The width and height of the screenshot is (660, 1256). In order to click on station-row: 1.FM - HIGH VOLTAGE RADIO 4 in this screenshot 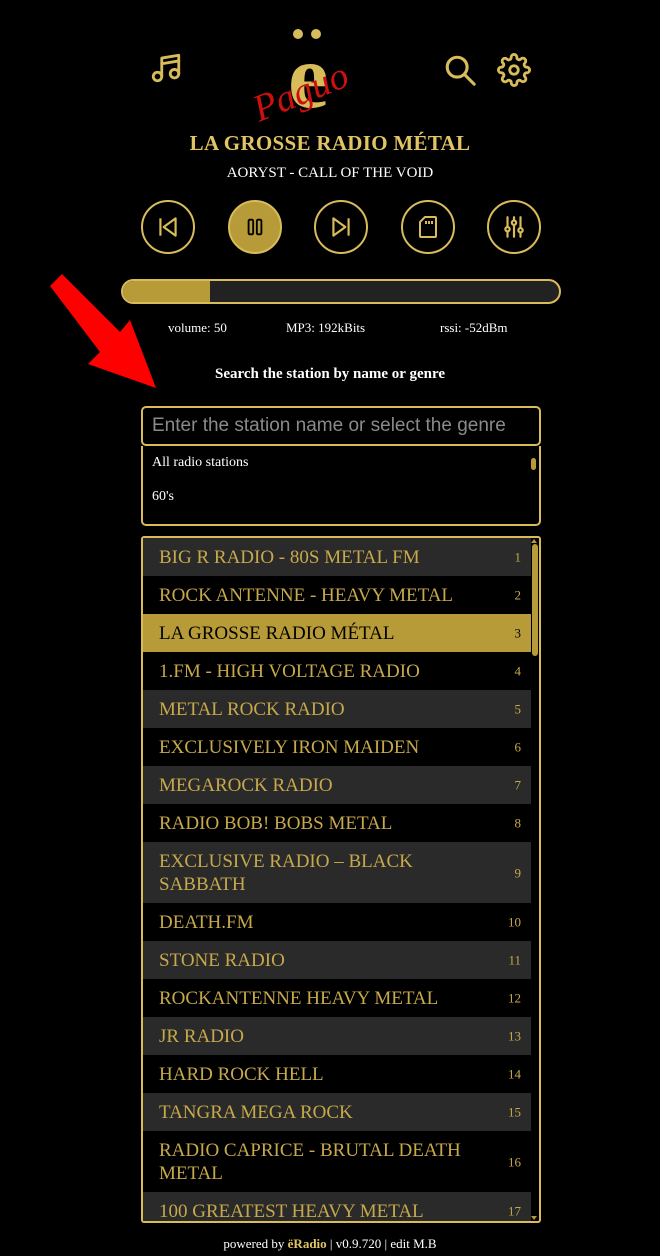, I will do `click(337, 671)`.